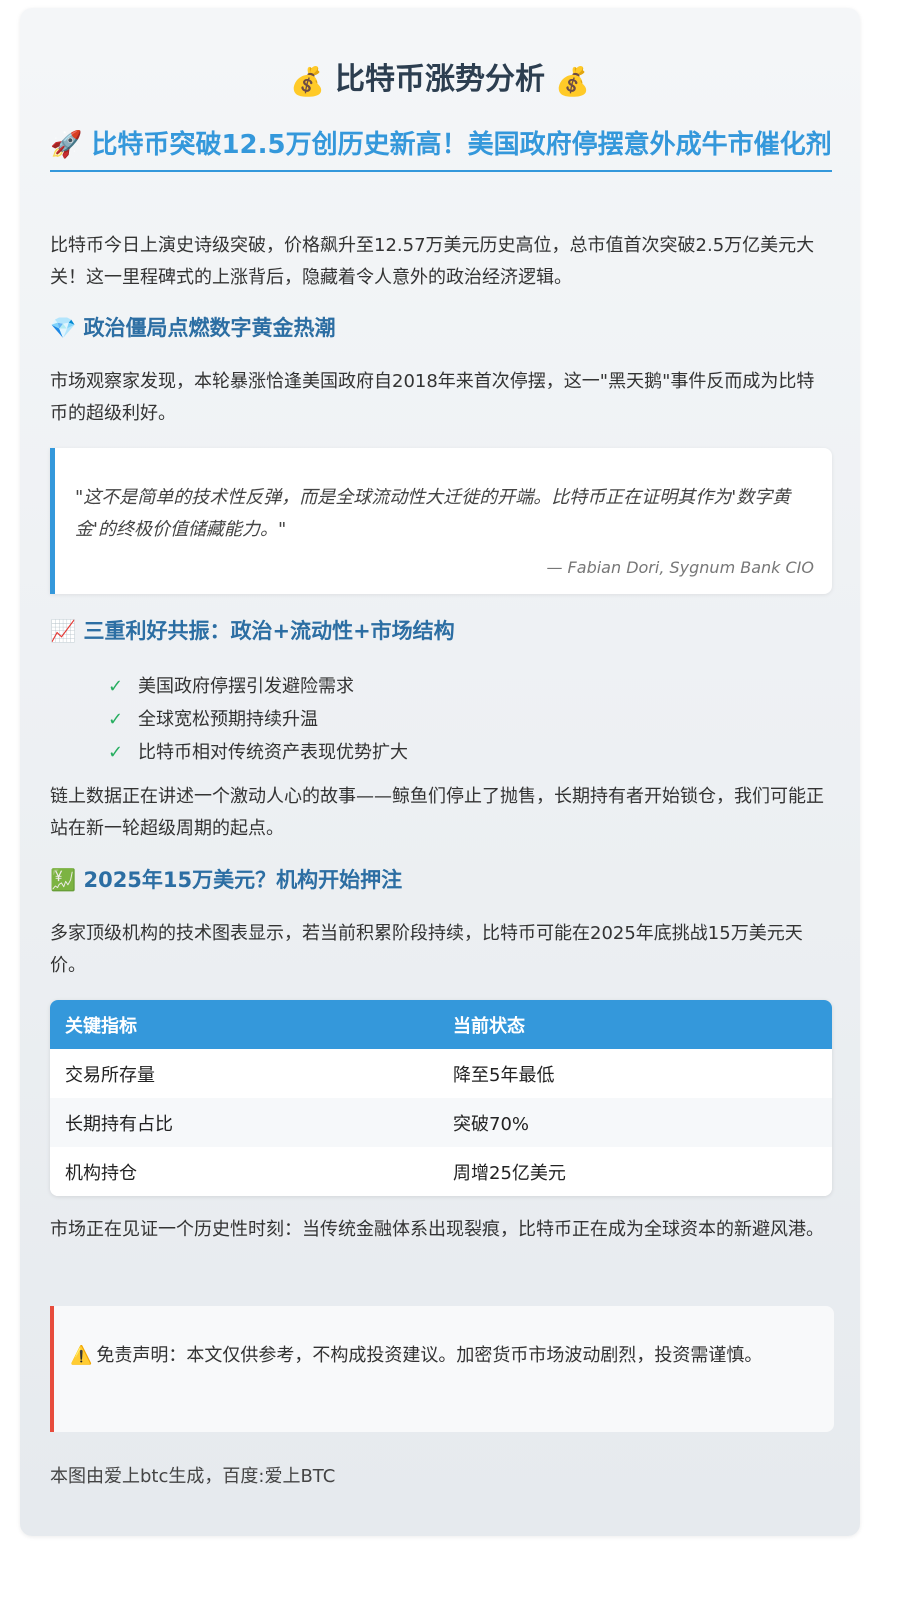 The width and height of the screenshot is (900, 1604). What do you see at coordinates (429, 1355) in the screenshot?
I see `disclaimer-text: 免责声明：本文仅供参考，不构成投资建议。加密货币市场波动剧烈，投资需谨慎。` at bounding box center [429, 1355].